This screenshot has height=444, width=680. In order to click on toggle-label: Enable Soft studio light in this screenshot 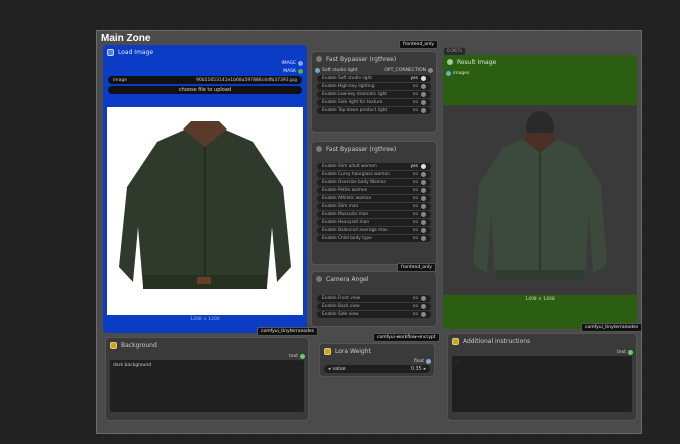, I will do `click(347, 78)`.